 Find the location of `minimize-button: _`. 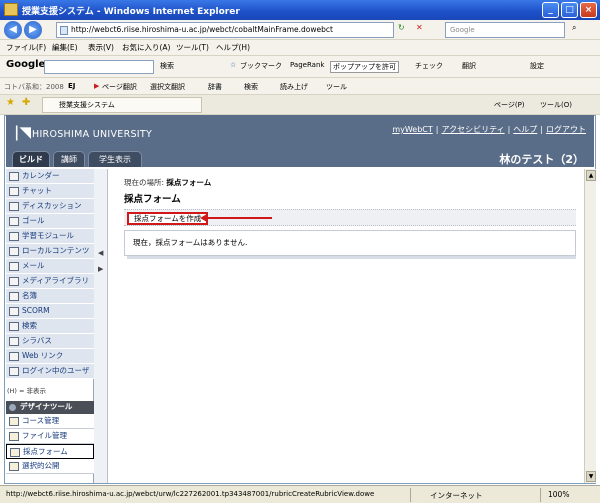

minimize-button: _ is located at coordinates (550, 10).